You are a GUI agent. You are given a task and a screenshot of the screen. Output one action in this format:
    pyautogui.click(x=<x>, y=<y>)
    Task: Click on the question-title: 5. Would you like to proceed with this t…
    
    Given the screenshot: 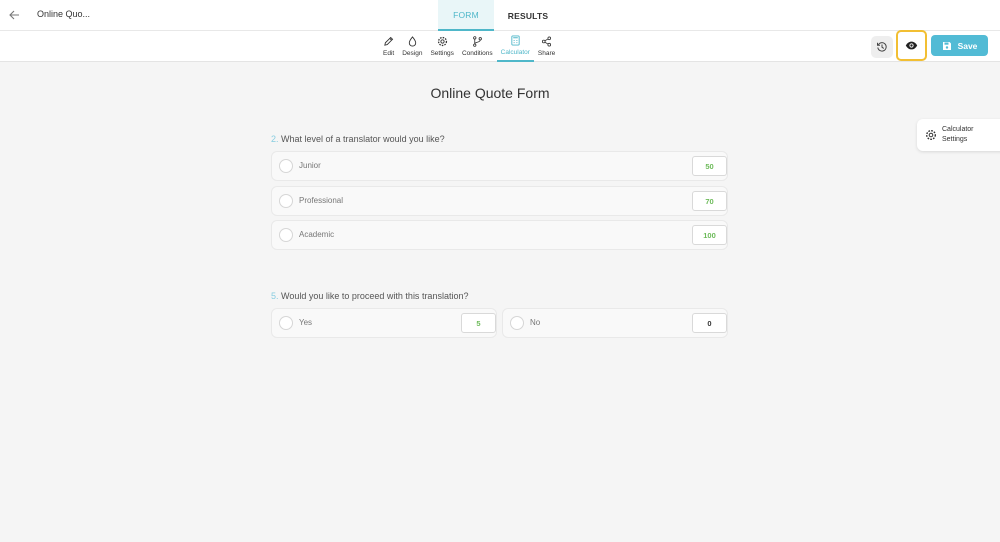 What is the action you would take?
    pyautogui.click(x=369, y=296)
    